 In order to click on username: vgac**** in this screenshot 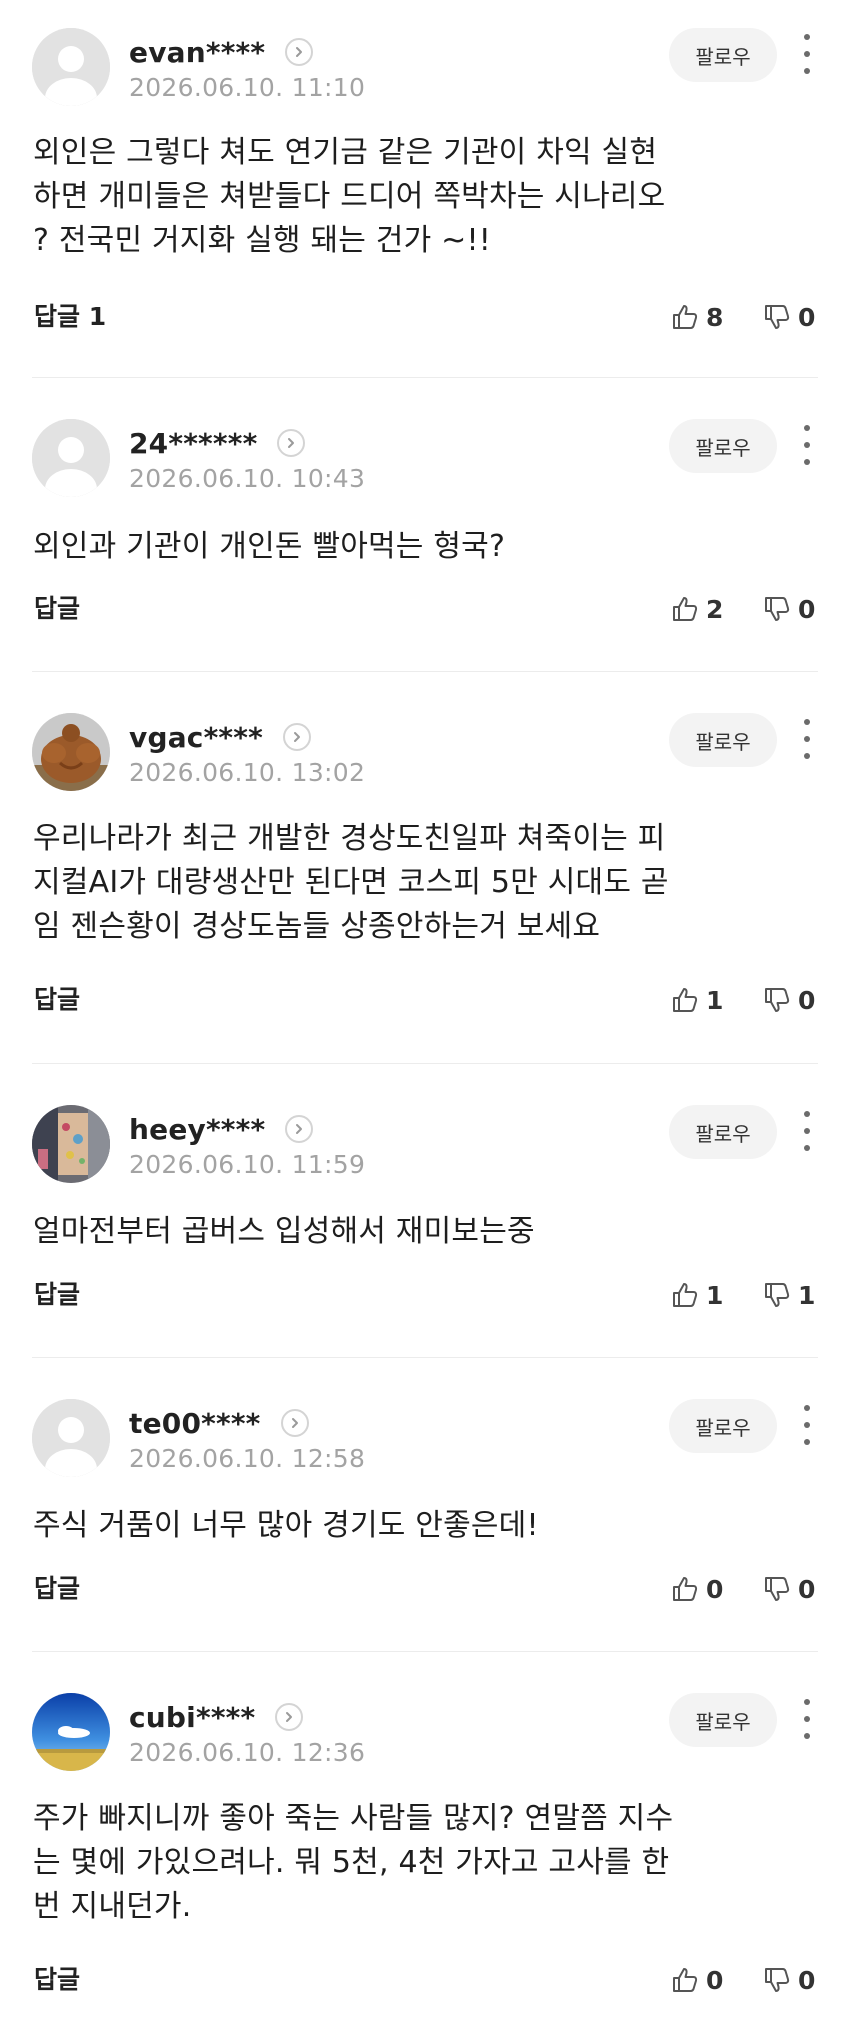, I will do `click(220, 737)`.